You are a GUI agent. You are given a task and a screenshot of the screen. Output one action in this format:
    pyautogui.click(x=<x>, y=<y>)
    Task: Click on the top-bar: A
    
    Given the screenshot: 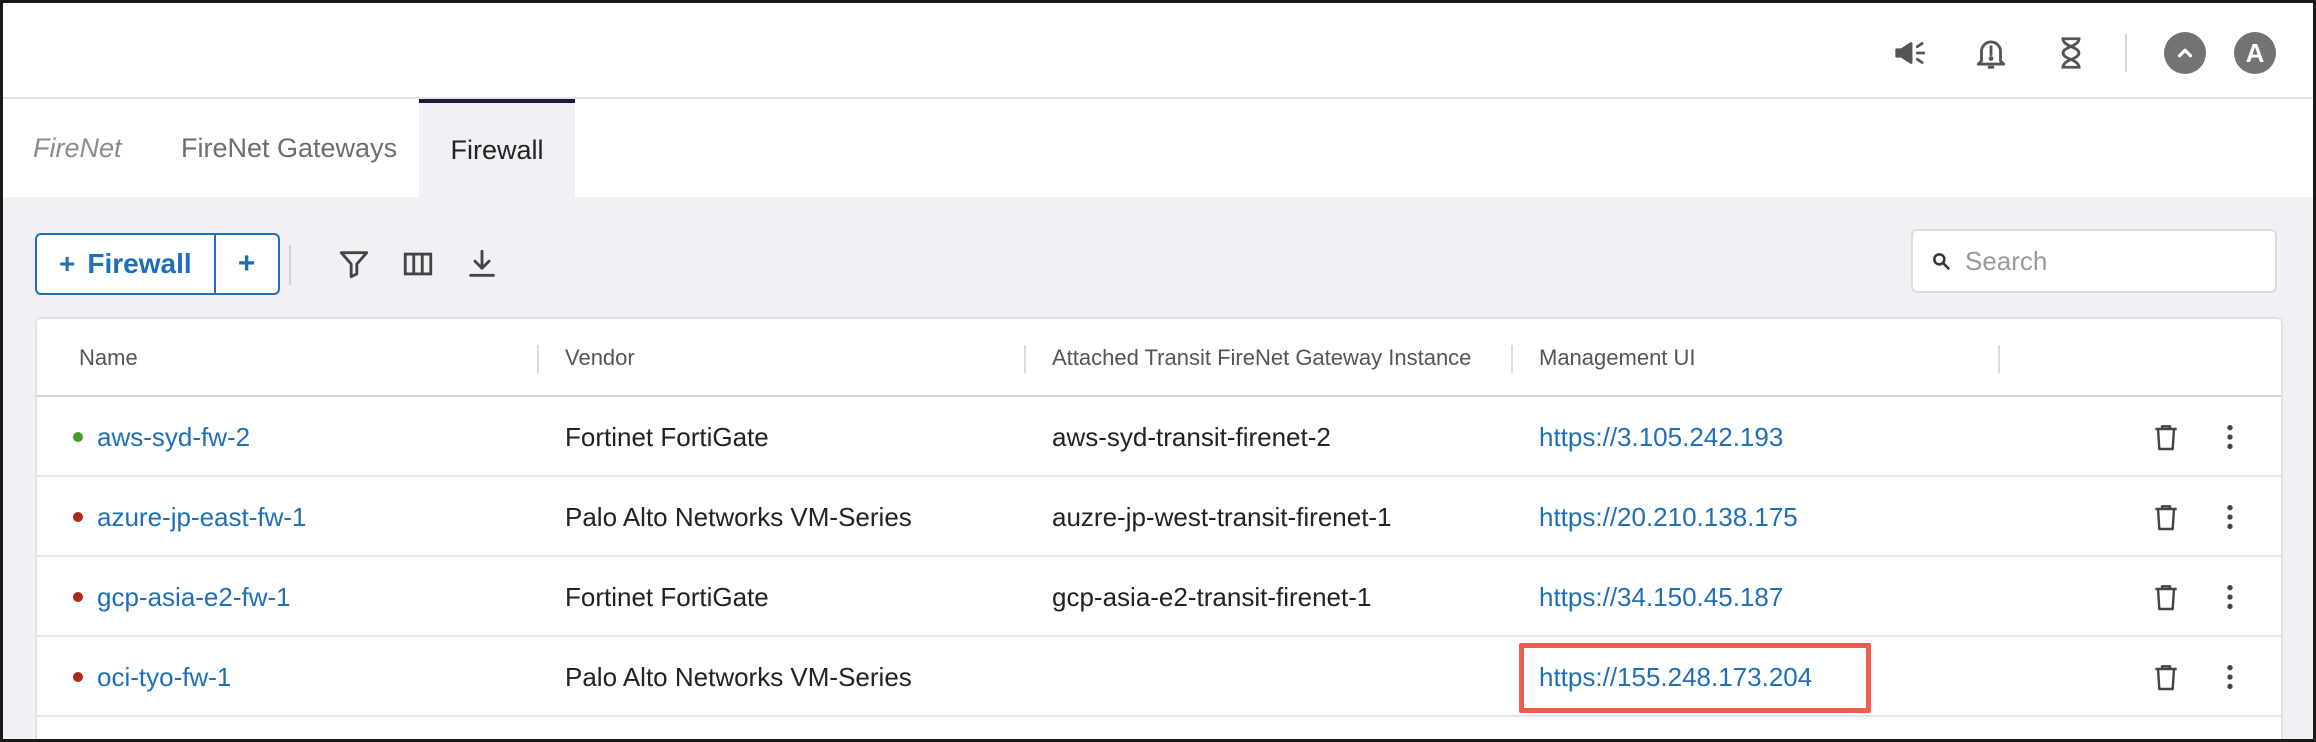 What is the action you would take?
    pyautogui.click(x=1158, y=51)
    